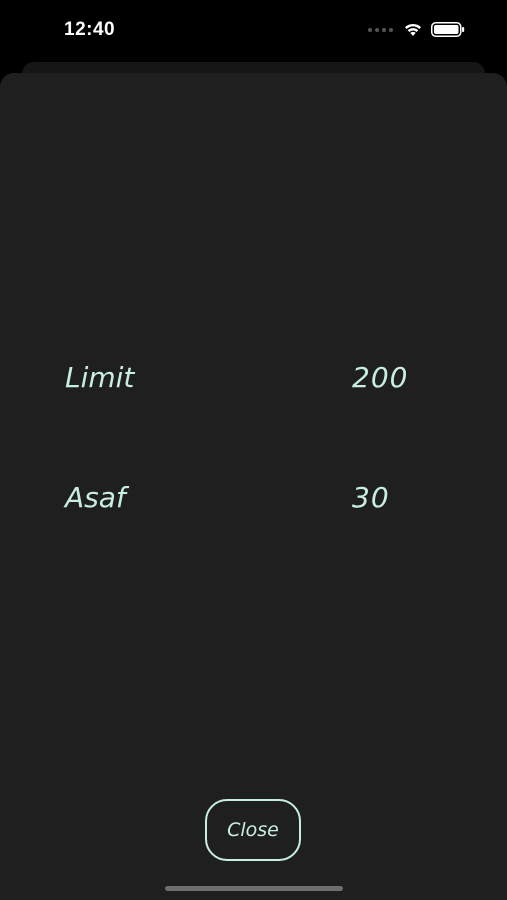  I want to click on status-icons, so click(416, 29).